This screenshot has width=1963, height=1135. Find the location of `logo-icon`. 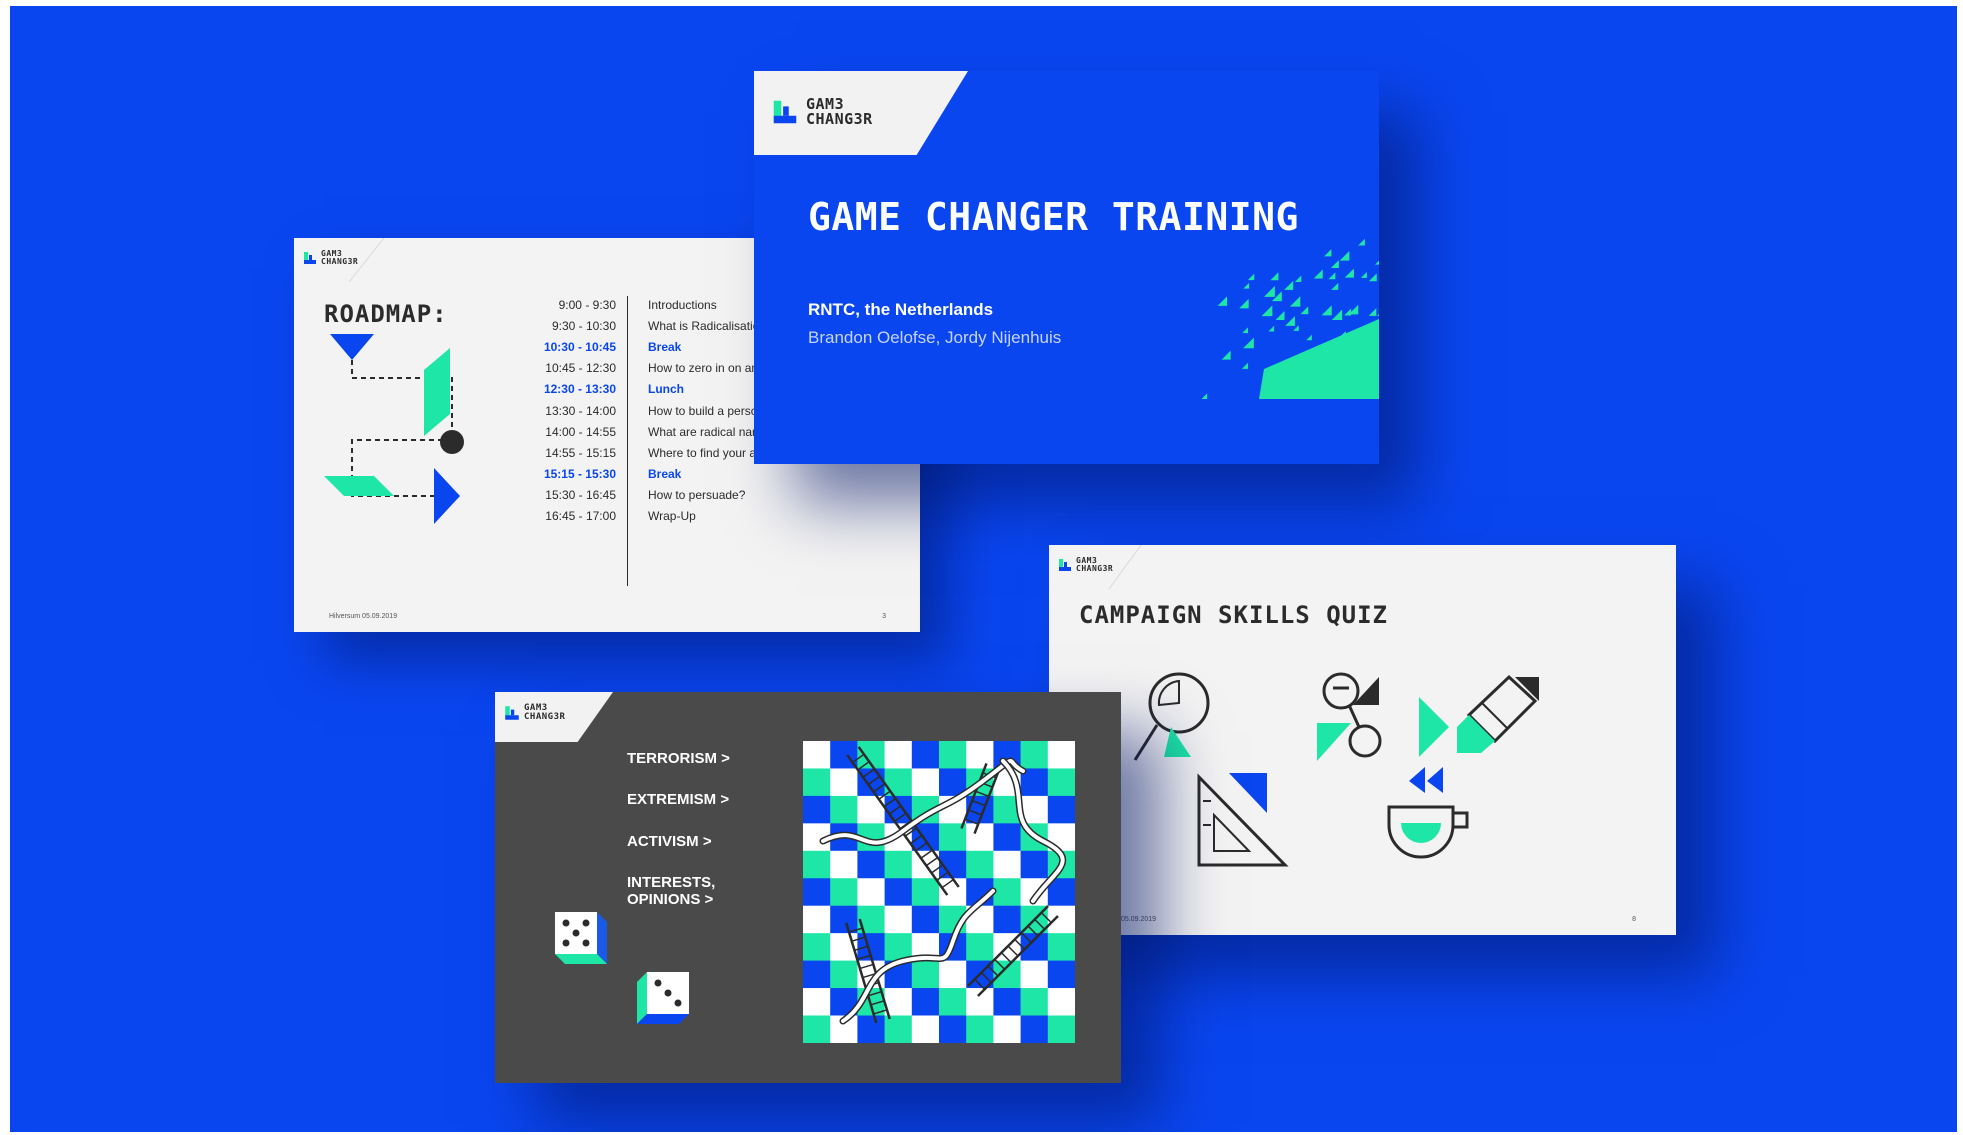

logo-icon is located at coordinates (512, 713).